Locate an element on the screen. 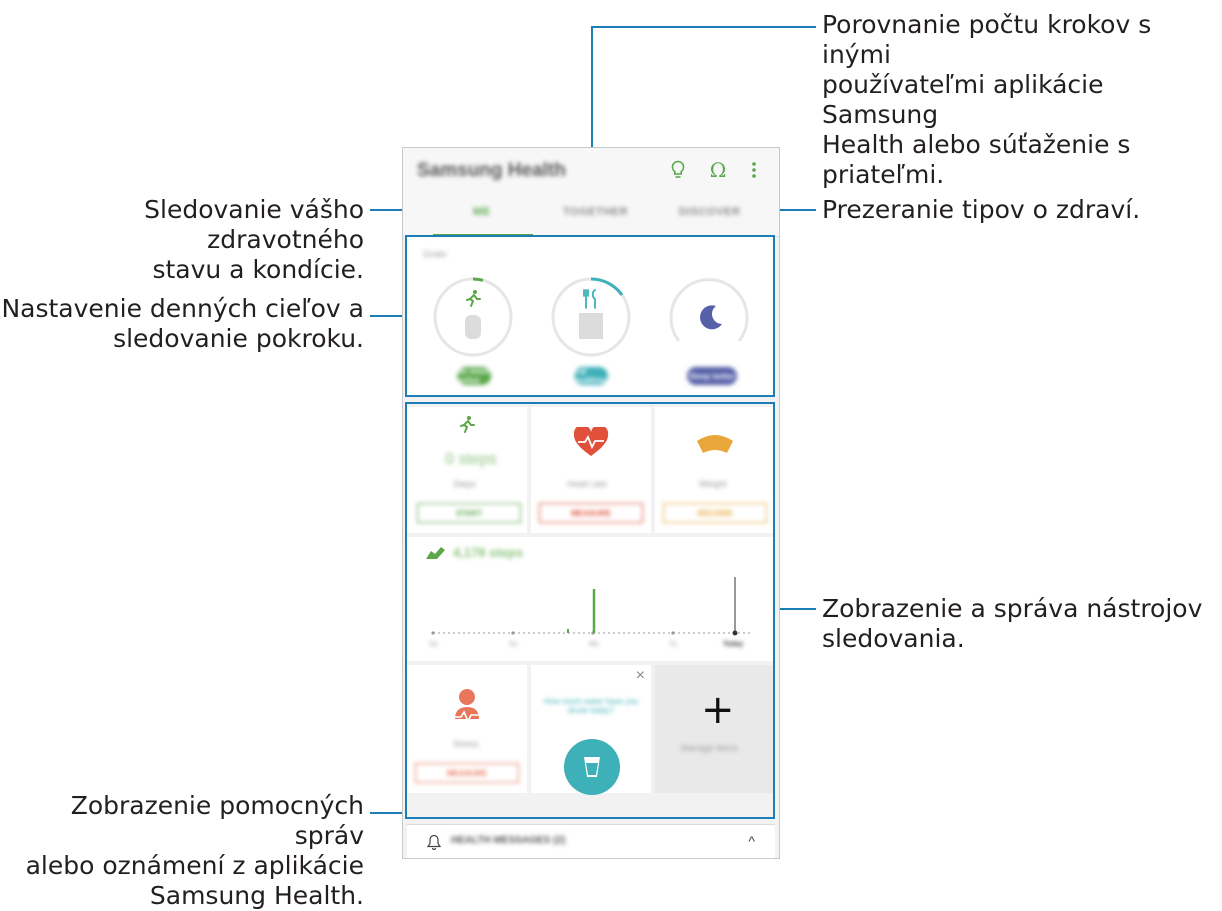  health-messages-label: HEALTH MESSAGES (2) is located at coordinates (508, 840).